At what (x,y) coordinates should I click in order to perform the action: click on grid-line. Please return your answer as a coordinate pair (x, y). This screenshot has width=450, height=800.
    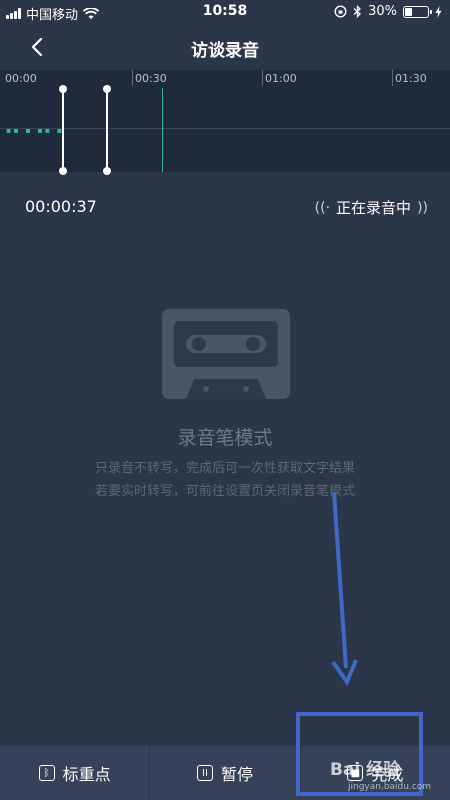
    Looking at the image, I should click on (225, 128).